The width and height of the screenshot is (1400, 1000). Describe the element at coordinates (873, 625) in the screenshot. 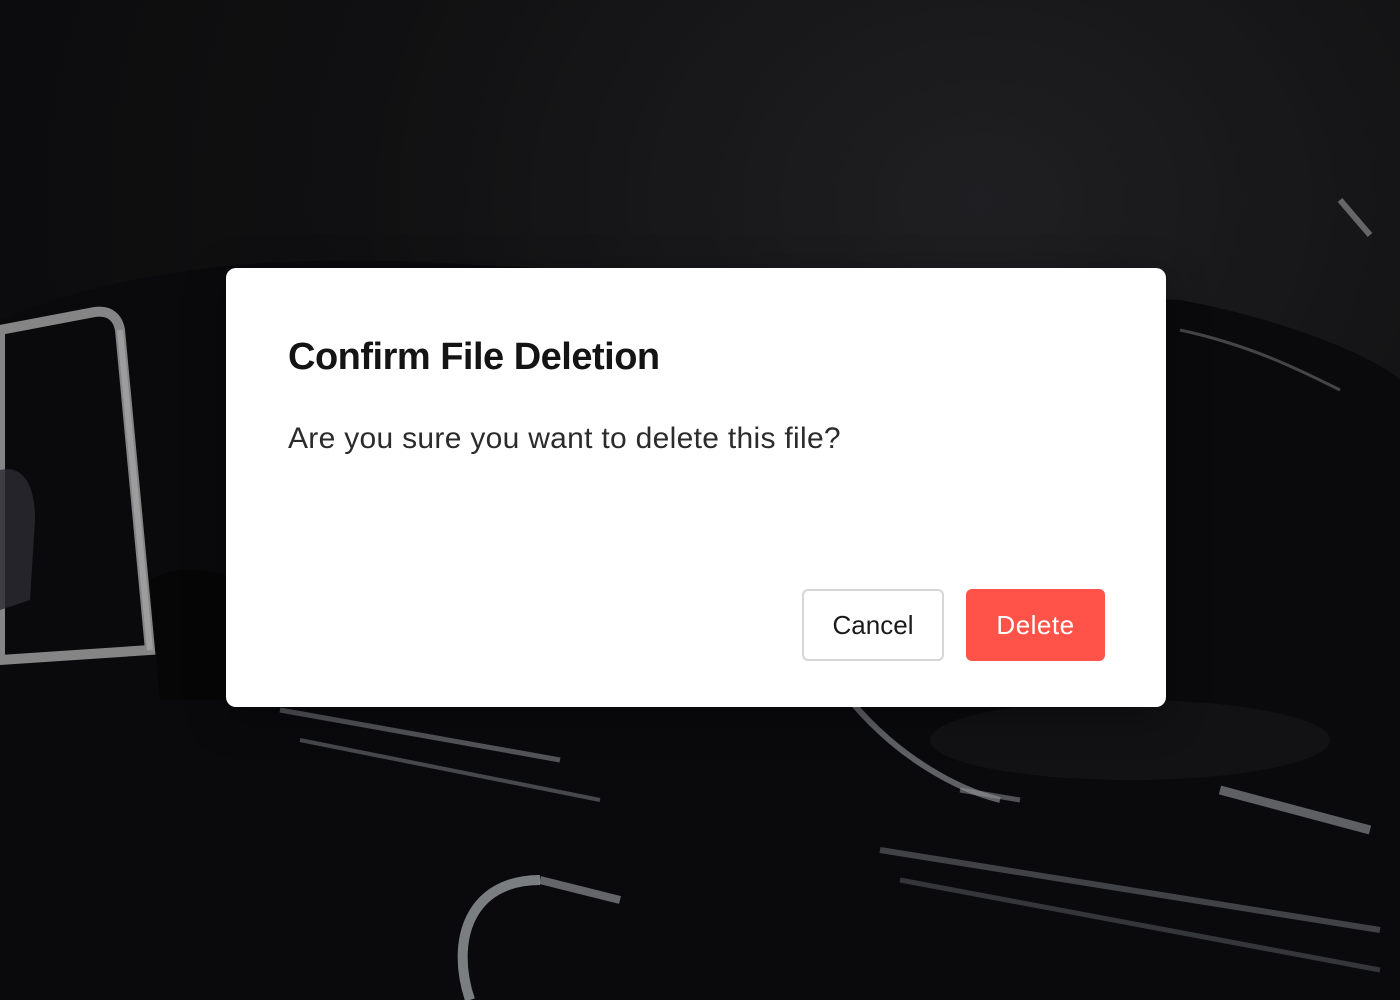

I see `cancel-button: Cancel` at that location.